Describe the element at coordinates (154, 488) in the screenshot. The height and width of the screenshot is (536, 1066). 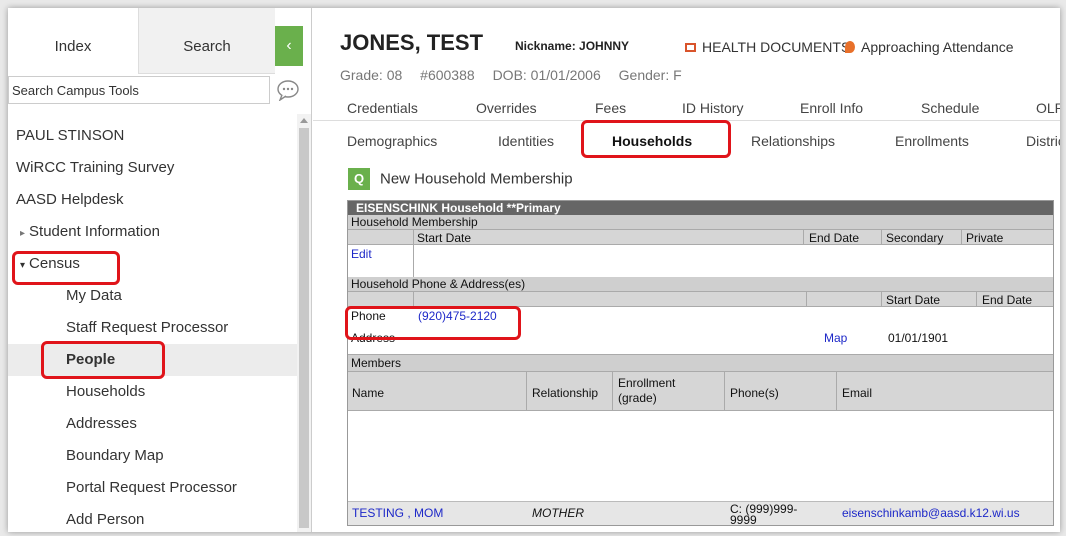
I see `tree-item-portal-request-processor: Portal Request Processor` at that location.